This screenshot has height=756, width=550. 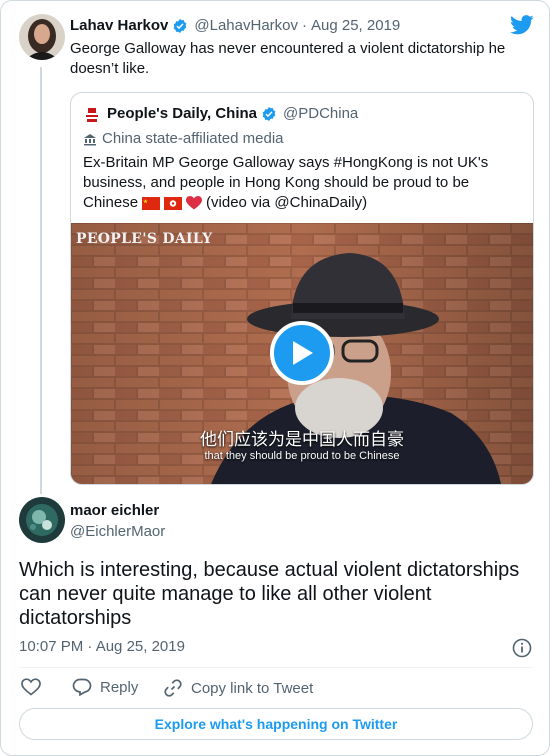 I want to click on quote-text-suffix: (video via @ChinaDaily), so click(x=287, y=202).